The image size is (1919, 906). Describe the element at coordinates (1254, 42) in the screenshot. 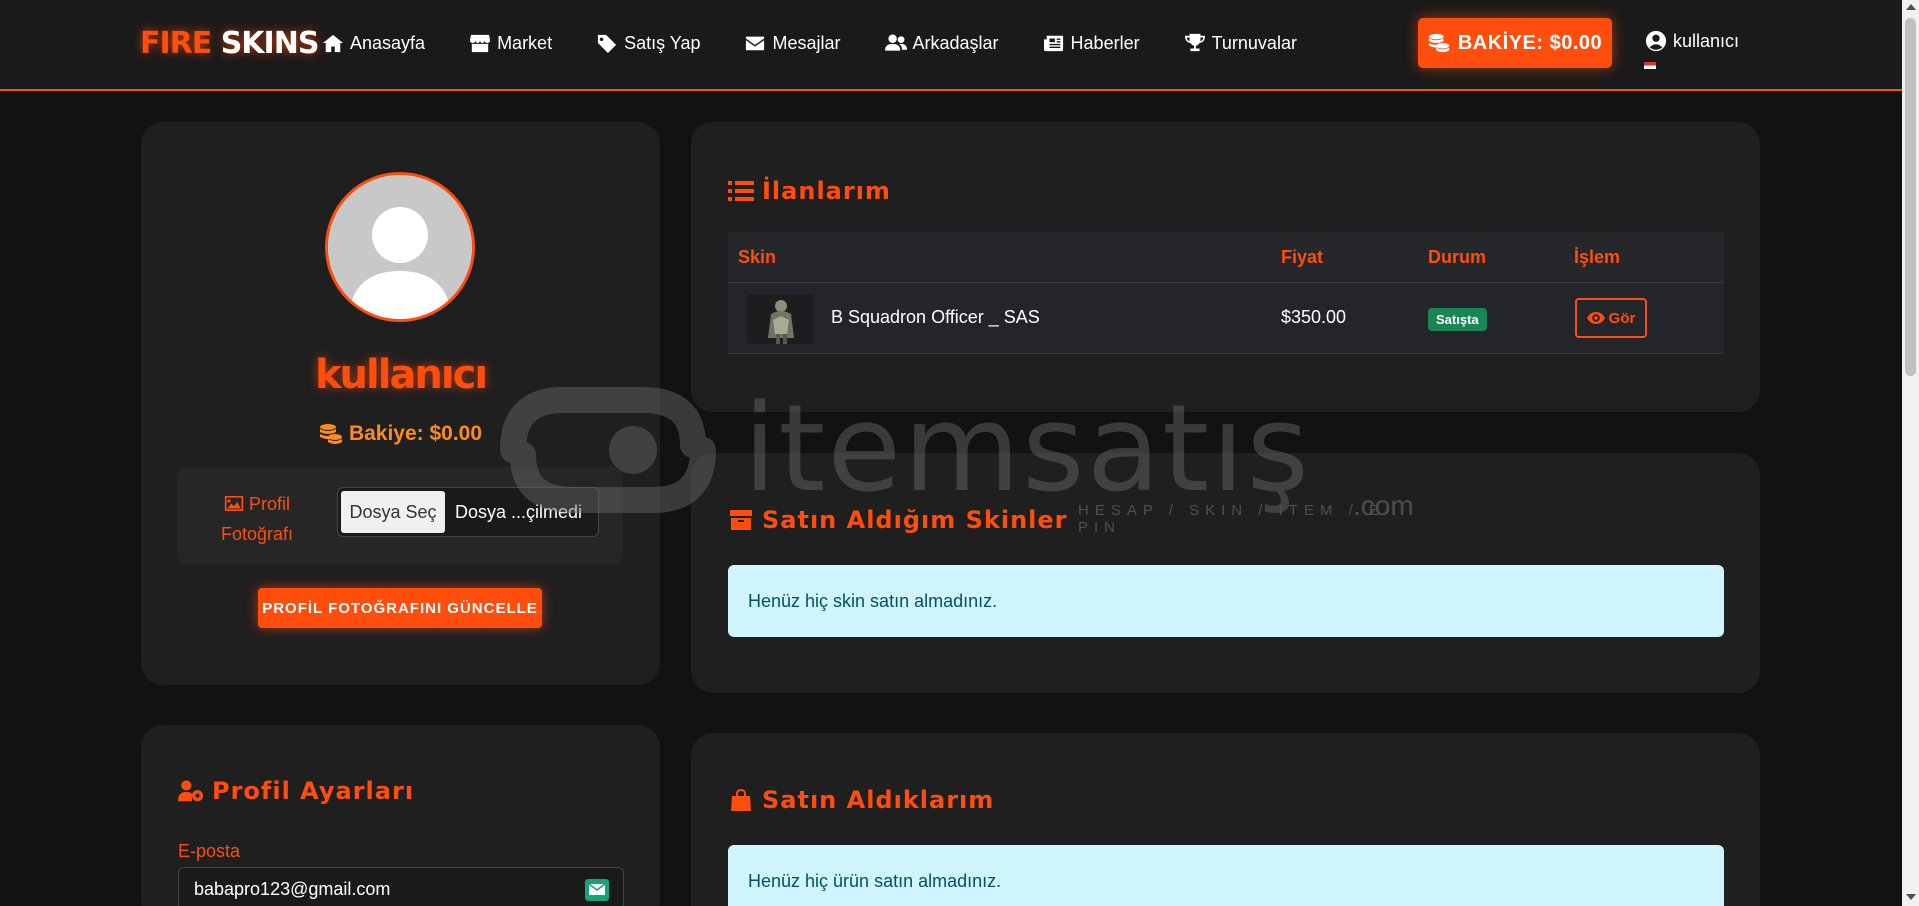

I see `nav-label: Turnuvalar` at that location.